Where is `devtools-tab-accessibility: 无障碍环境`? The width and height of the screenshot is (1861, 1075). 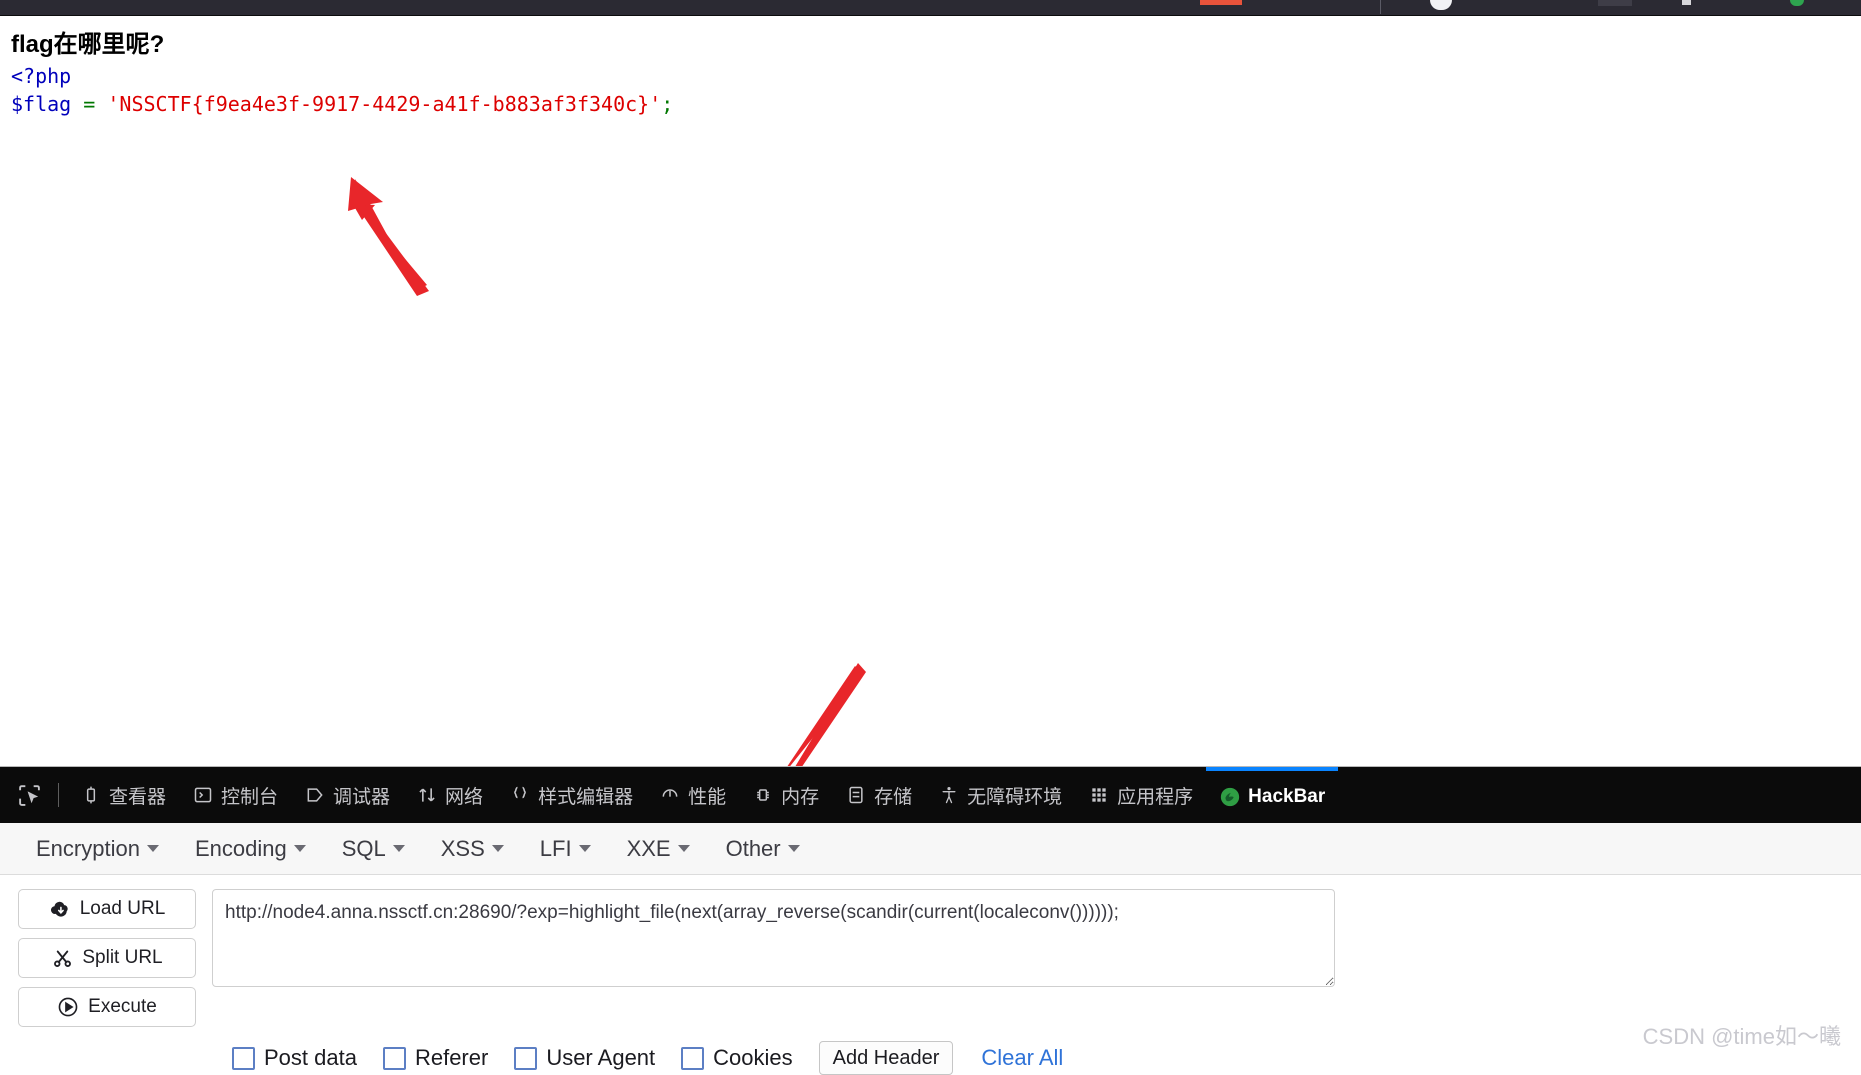 devtools-tab-accessibility: 无障碍环境 is located at coordinates (1000, 795).